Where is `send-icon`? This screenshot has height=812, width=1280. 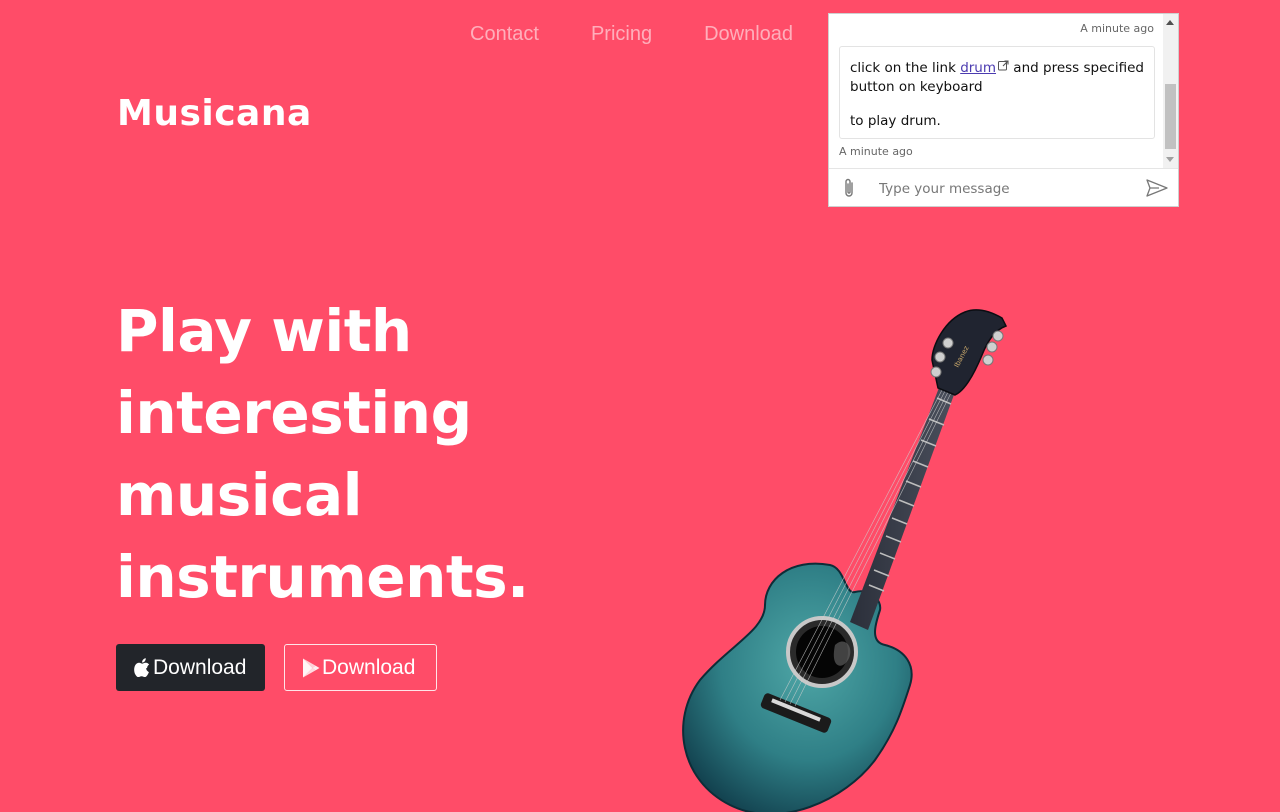 send-icon is located at coordinates (1157, 188).